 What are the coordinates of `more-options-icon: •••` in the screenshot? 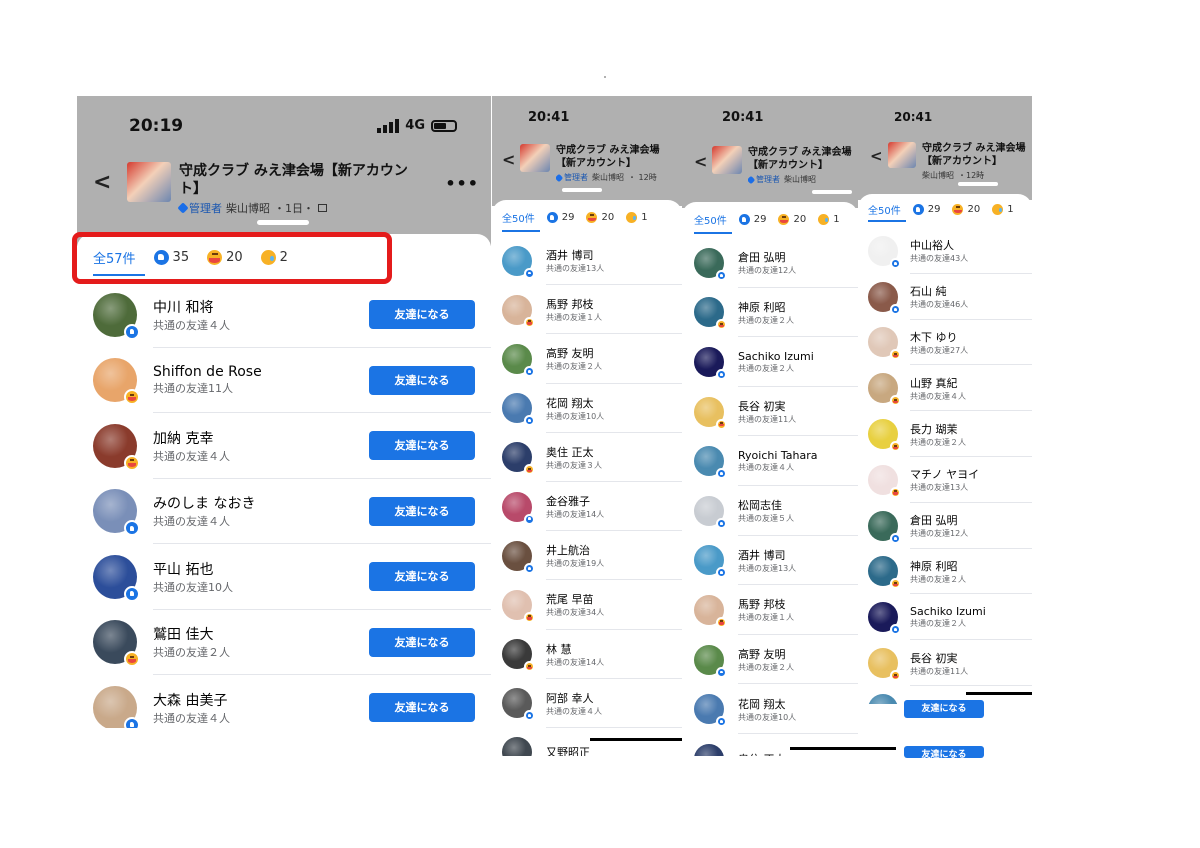 It's located at (462, 183).